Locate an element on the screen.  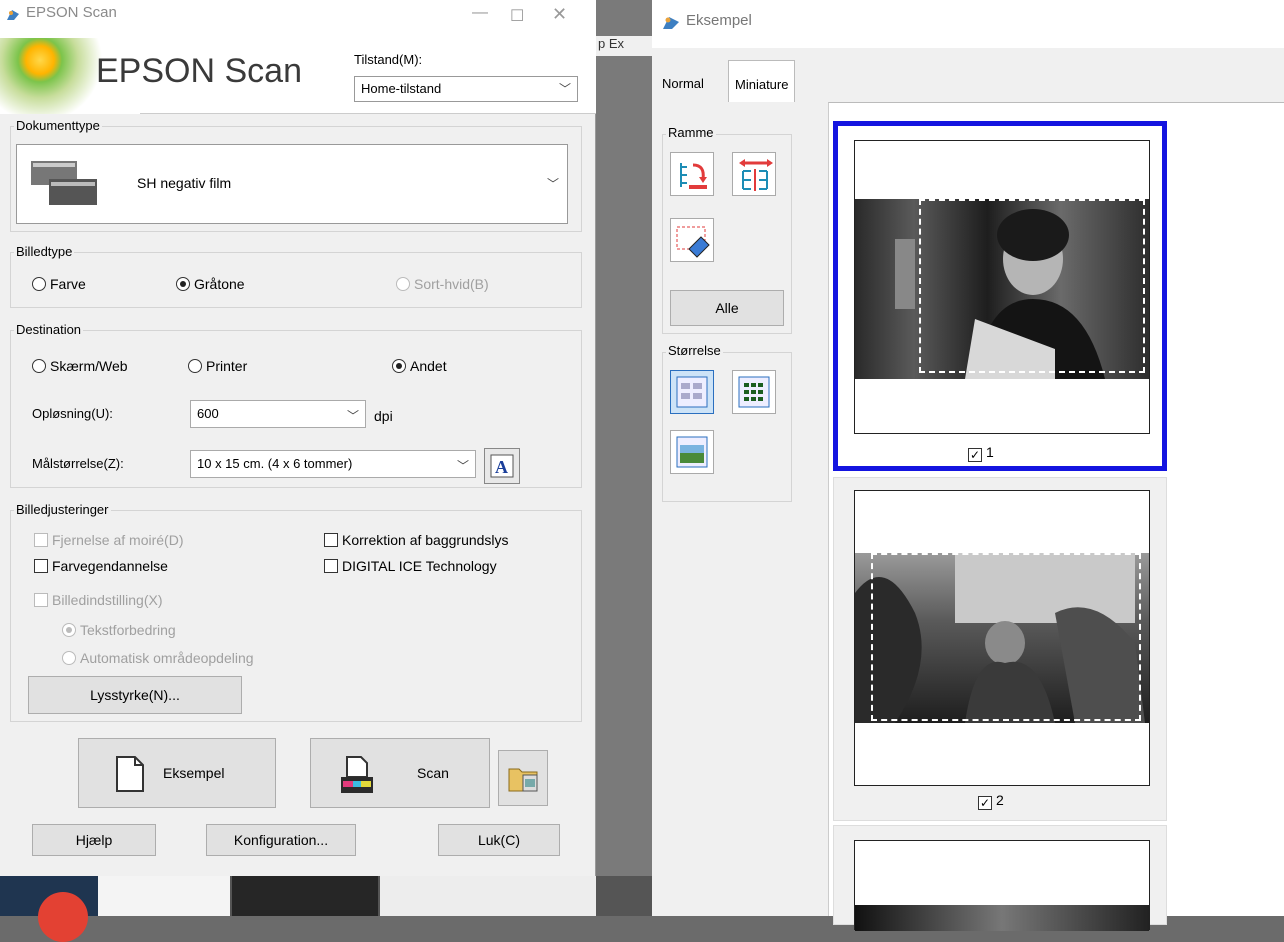
thumbnail-caption: ✓ 1 is located at coordinates (981, 453).